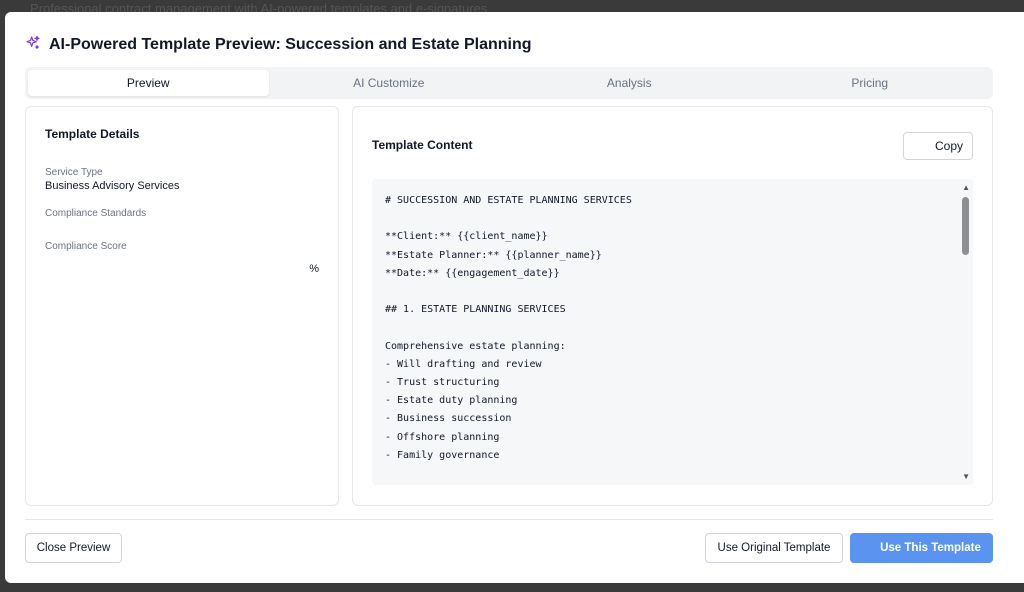 The height and width of the screenshot is (592, 1024). Describe the element at coordinates (86, 246) in the screenshot. I see `compliance-score-label: Compliance Score` at that location.